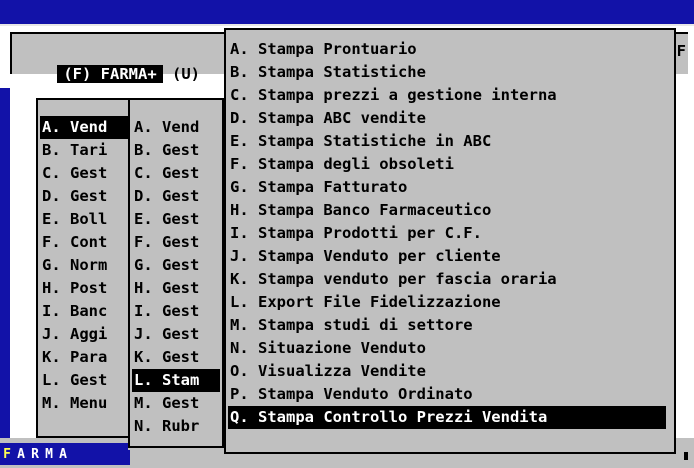 Image resolution: width=694 pixels, height=468 pixels. Describe the element at coordinates (35, 454) in the screenshot. I see `status-letter: R` at that location.